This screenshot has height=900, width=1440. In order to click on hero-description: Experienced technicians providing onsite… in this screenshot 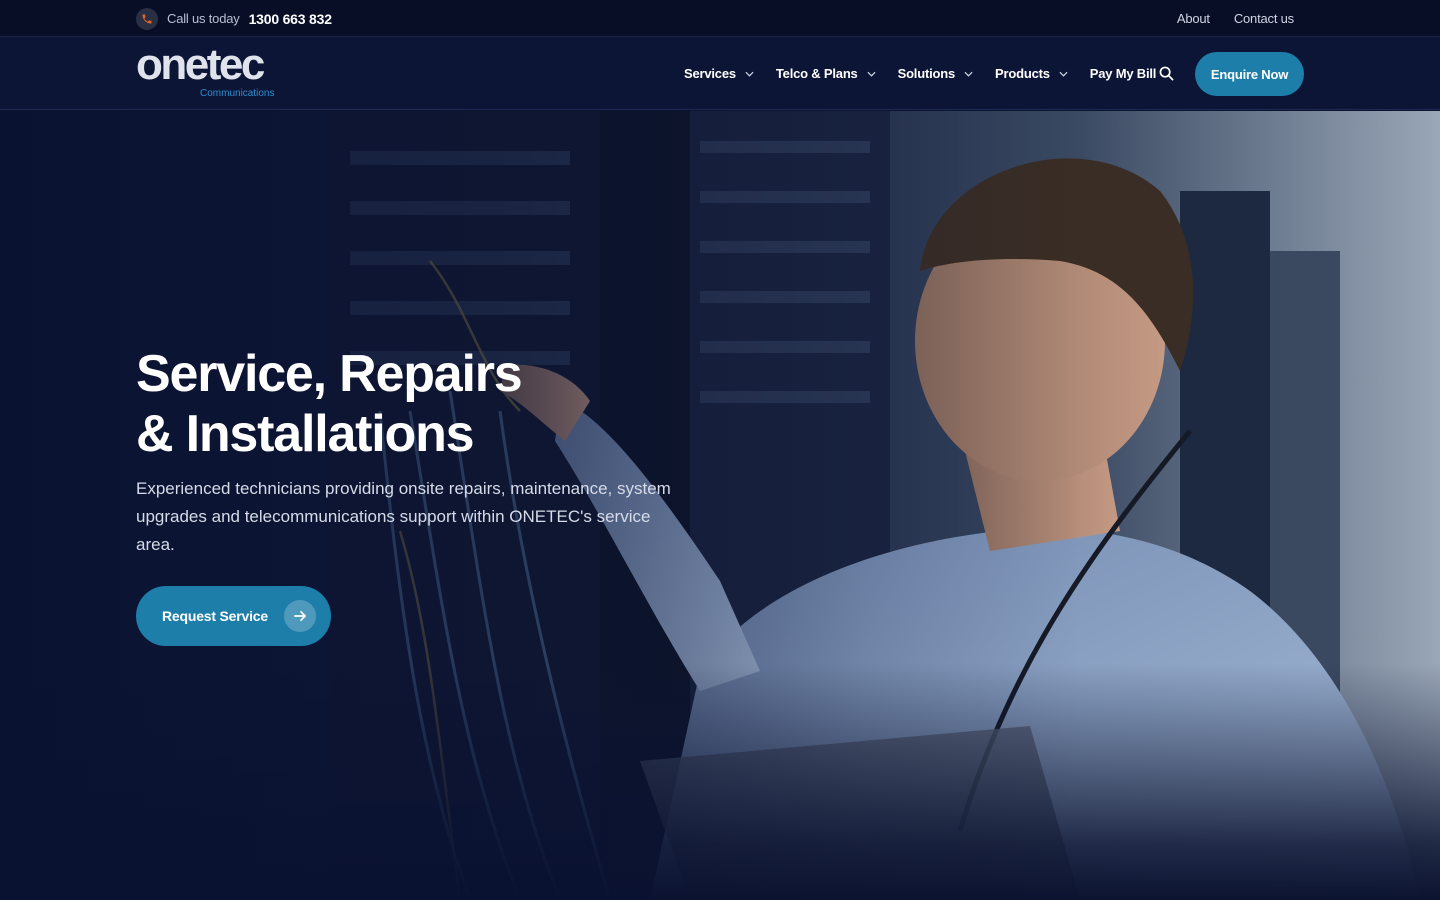, I will do `click(403, 516)`.